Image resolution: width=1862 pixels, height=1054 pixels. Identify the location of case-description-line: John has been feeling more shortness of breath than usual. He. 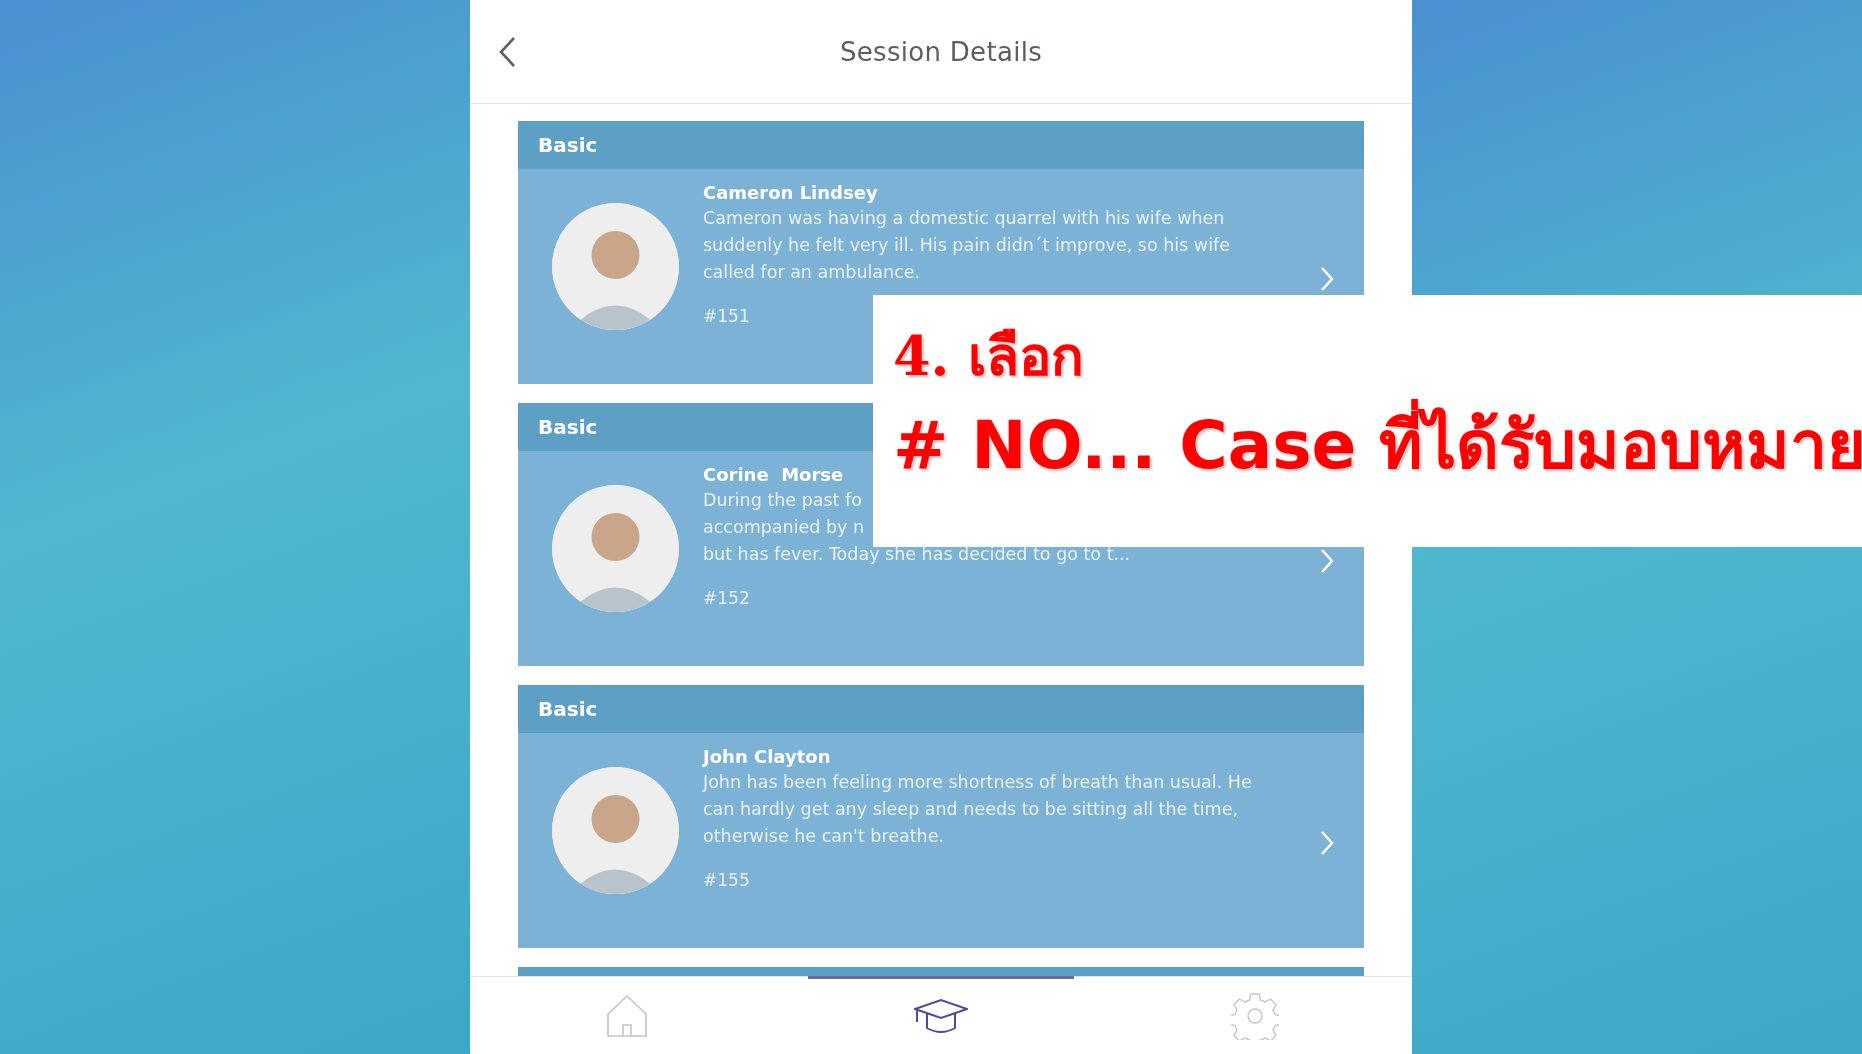
(977, 782).